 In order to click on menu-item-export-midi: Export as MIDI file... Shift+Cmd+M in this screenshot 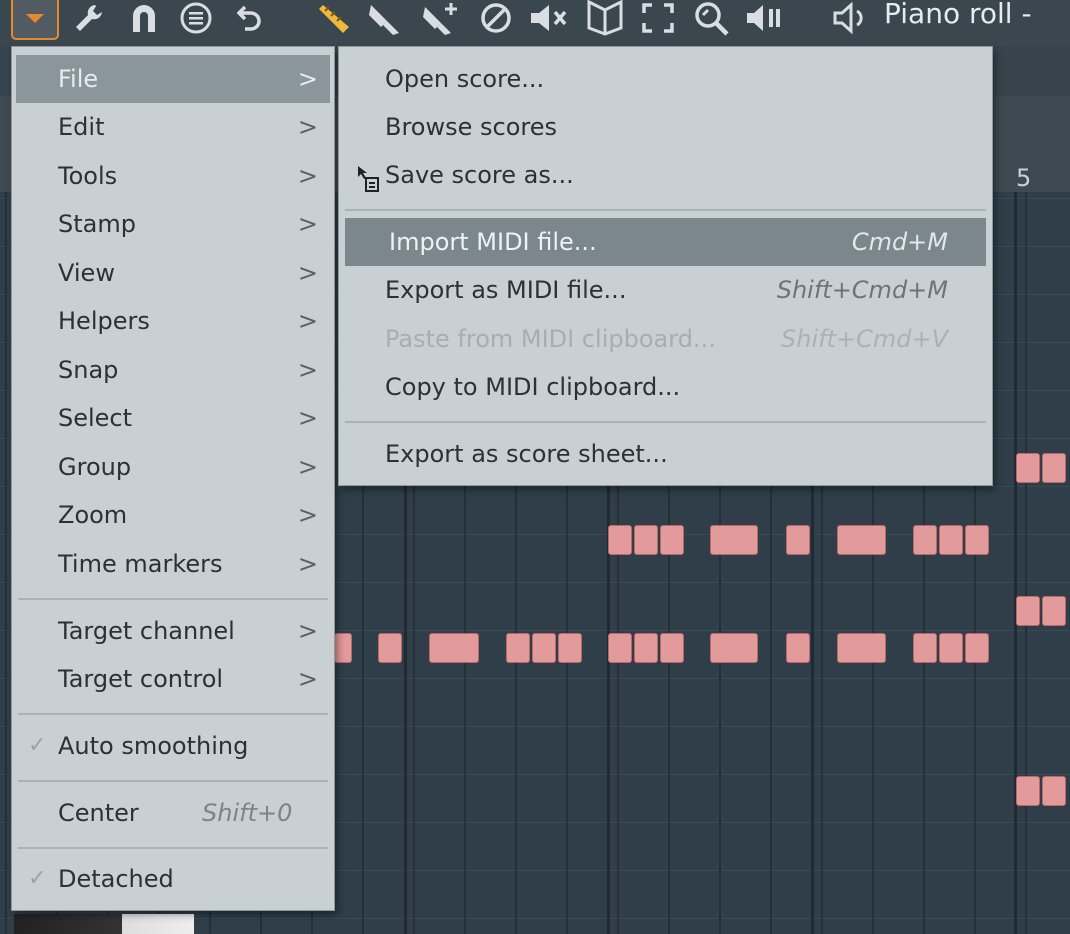, I will do `click(665, 290)`.